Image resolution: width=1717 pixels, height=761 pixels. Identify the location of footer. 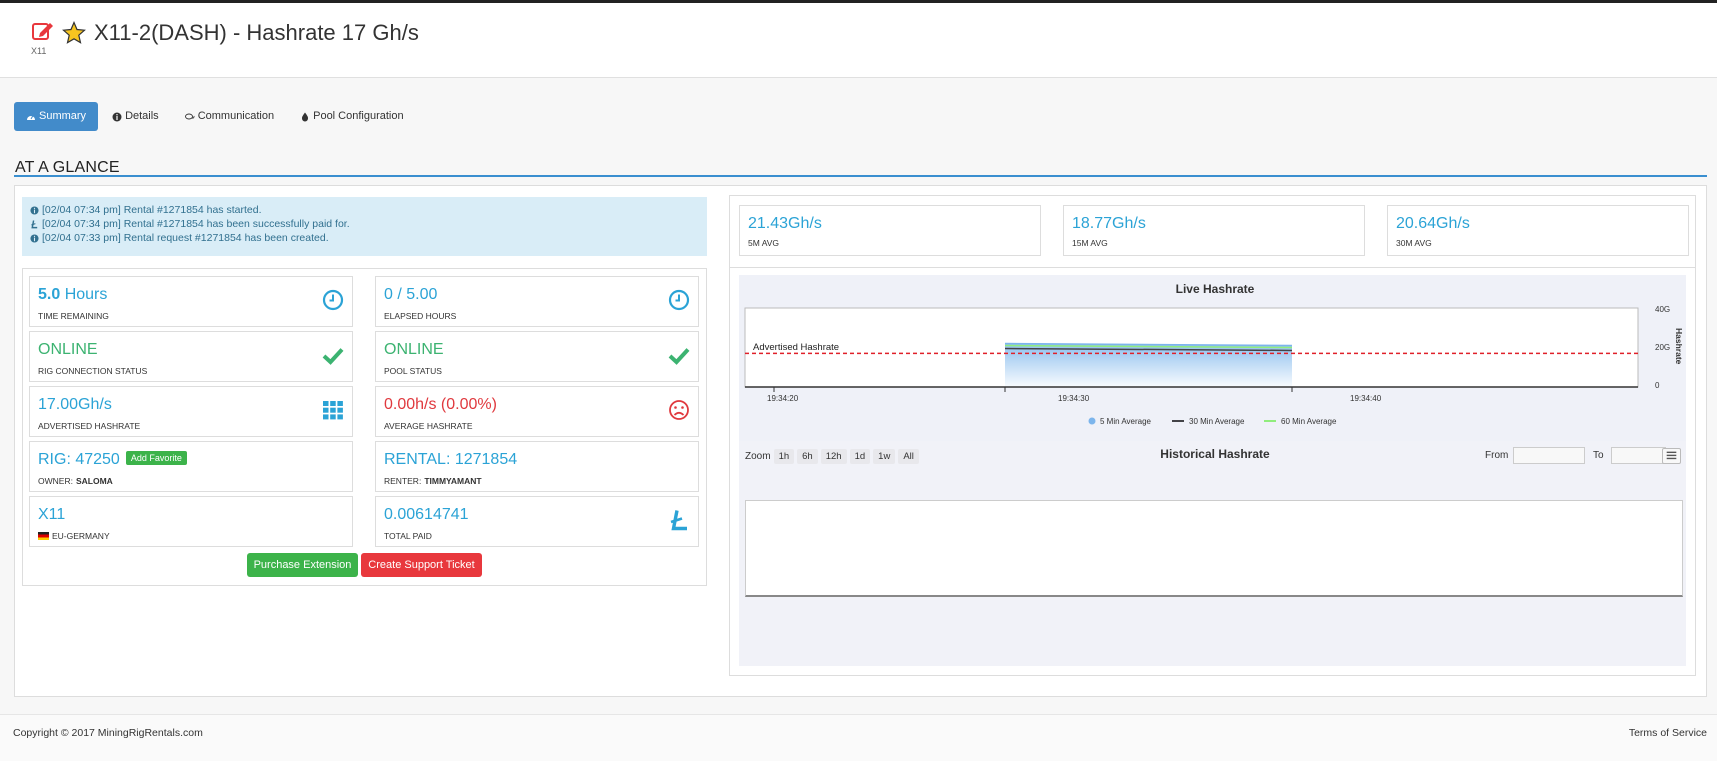
(858, 737).